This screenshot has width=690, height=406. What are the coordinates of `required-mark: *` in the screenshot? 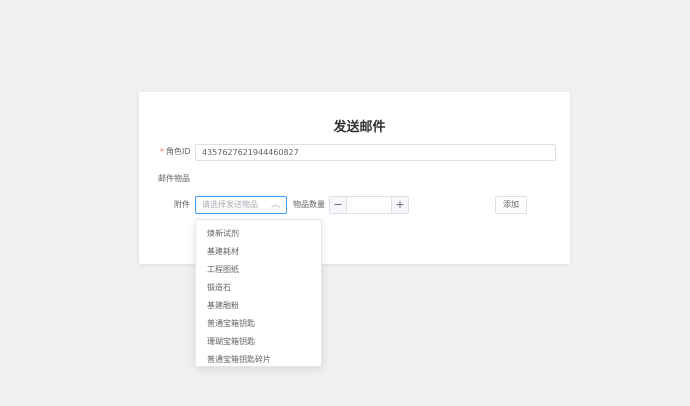 It's located at (162, 151).